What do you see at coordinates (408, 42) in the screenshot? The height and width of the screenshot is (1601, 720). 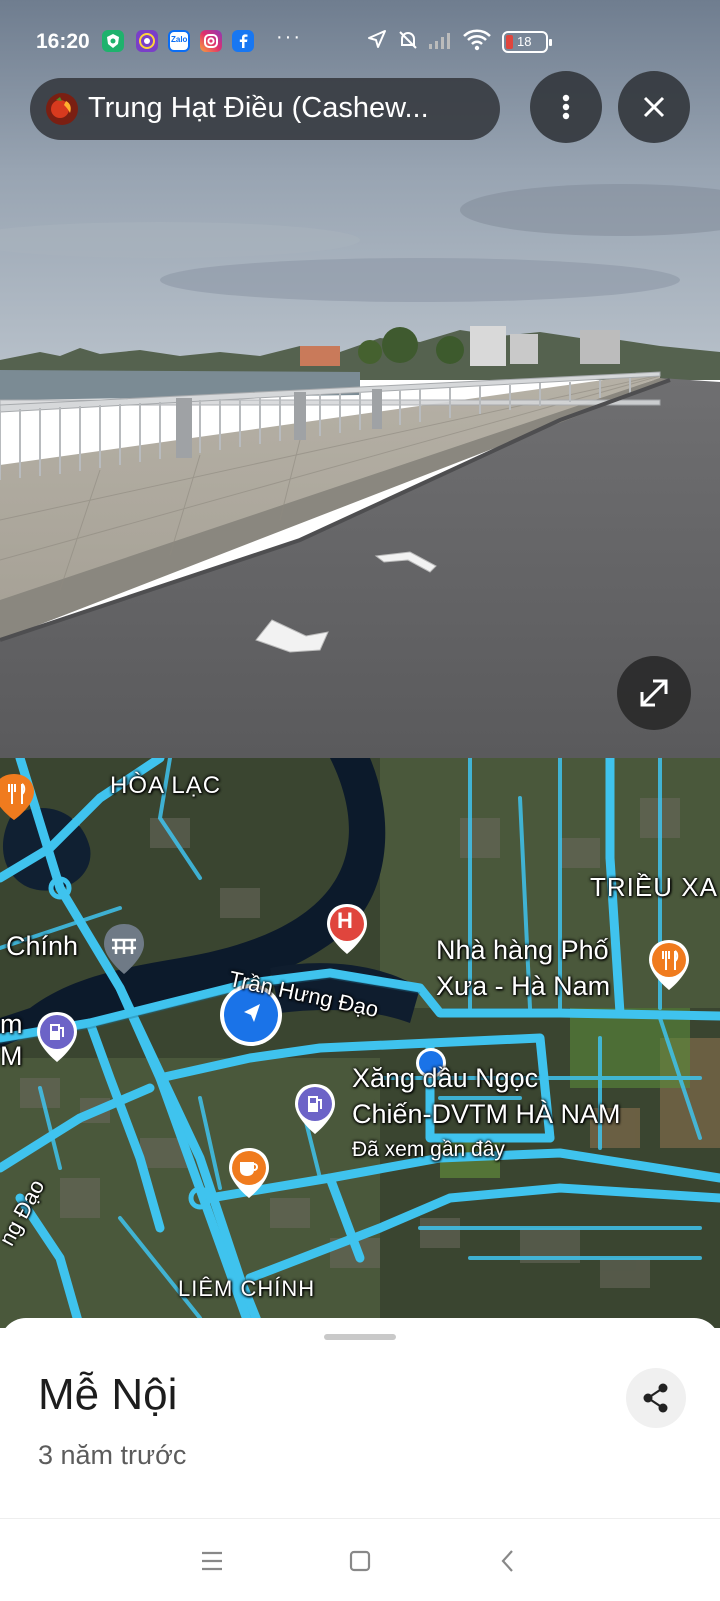 I see `bell-muted-icon` at bounding box center [408, 42].